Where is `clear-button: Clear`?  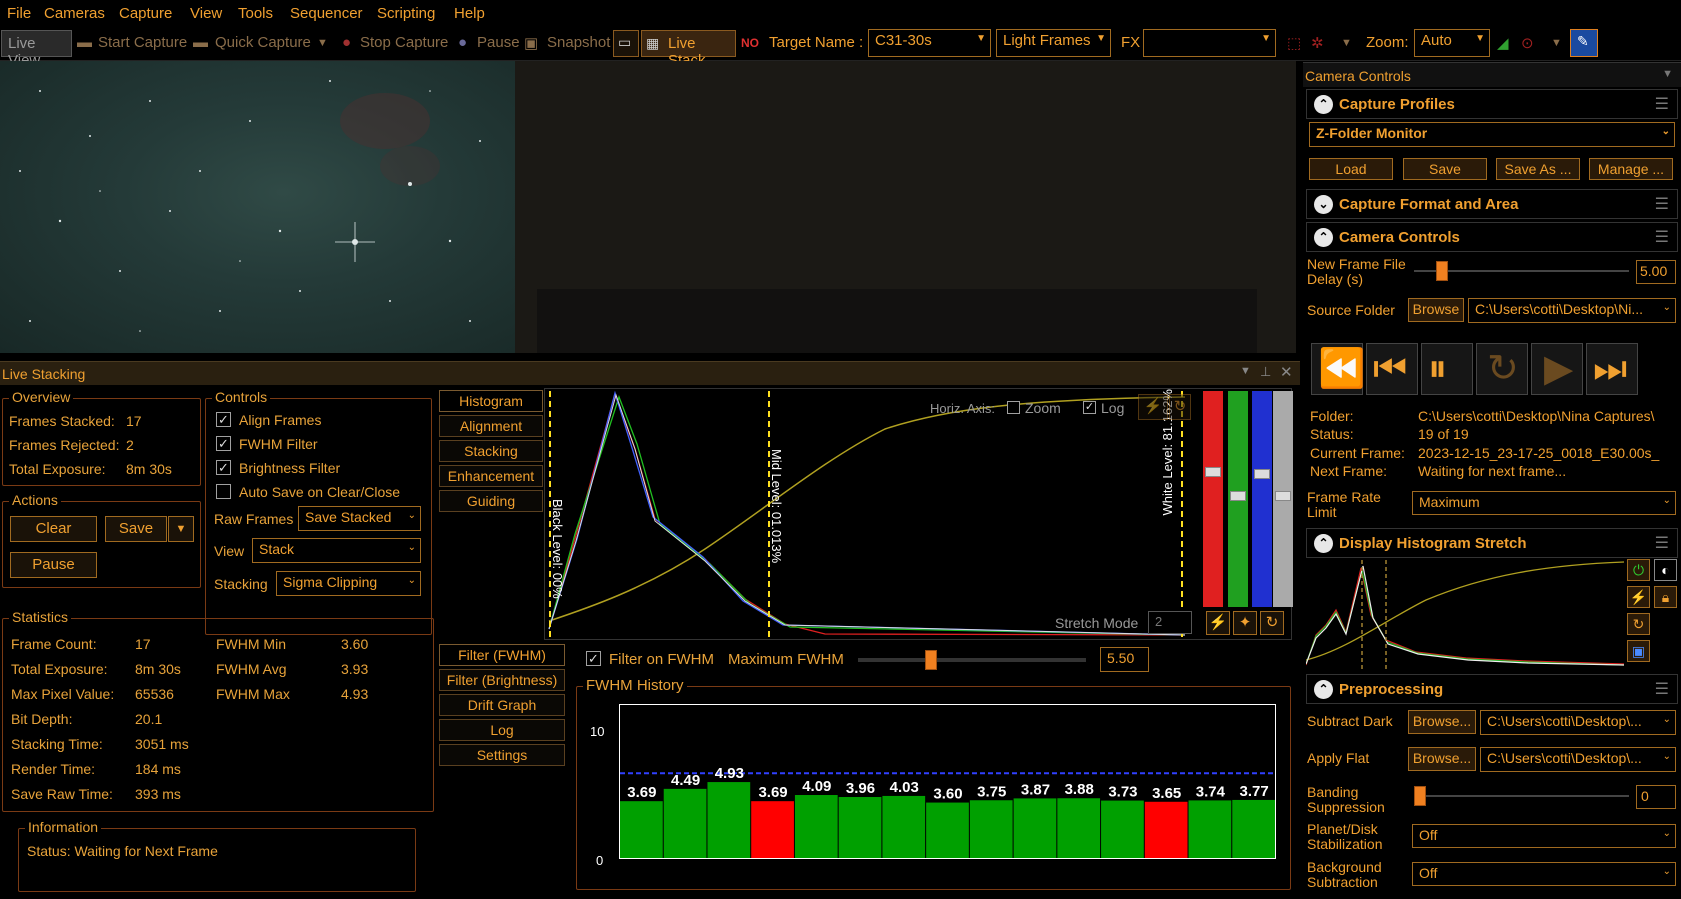
clear-button: Clear is located at coordinates (53, 529).